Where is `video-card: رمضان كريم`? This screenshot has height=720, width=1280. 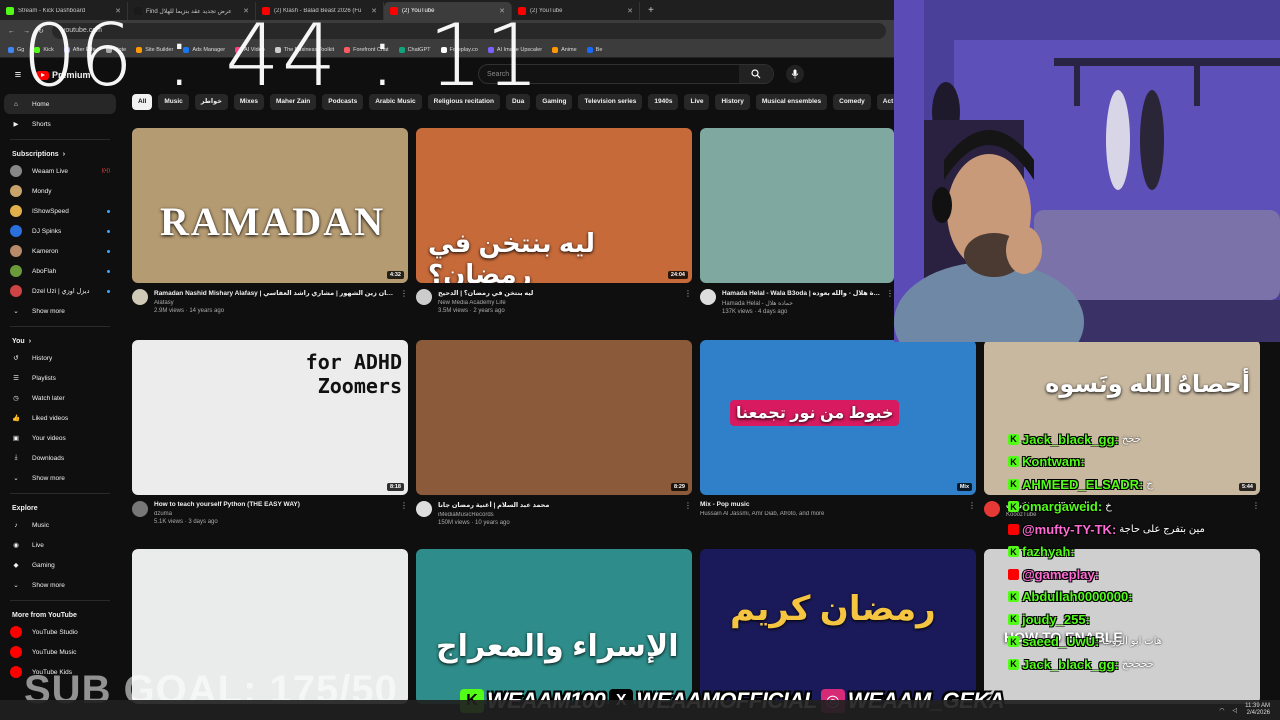 video-card: رمضان كريم is located at coordinates (838, 626).